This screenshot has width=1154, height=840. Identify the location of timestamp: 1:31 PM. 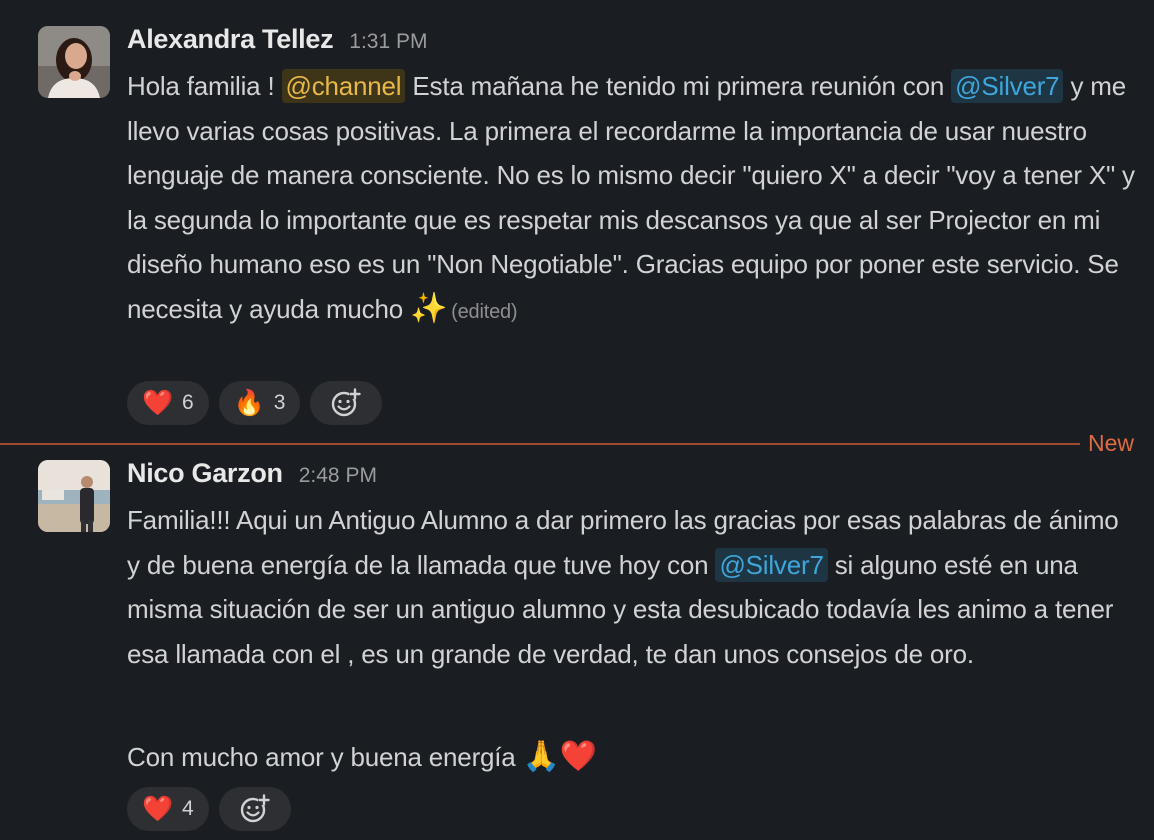
(388, 42).